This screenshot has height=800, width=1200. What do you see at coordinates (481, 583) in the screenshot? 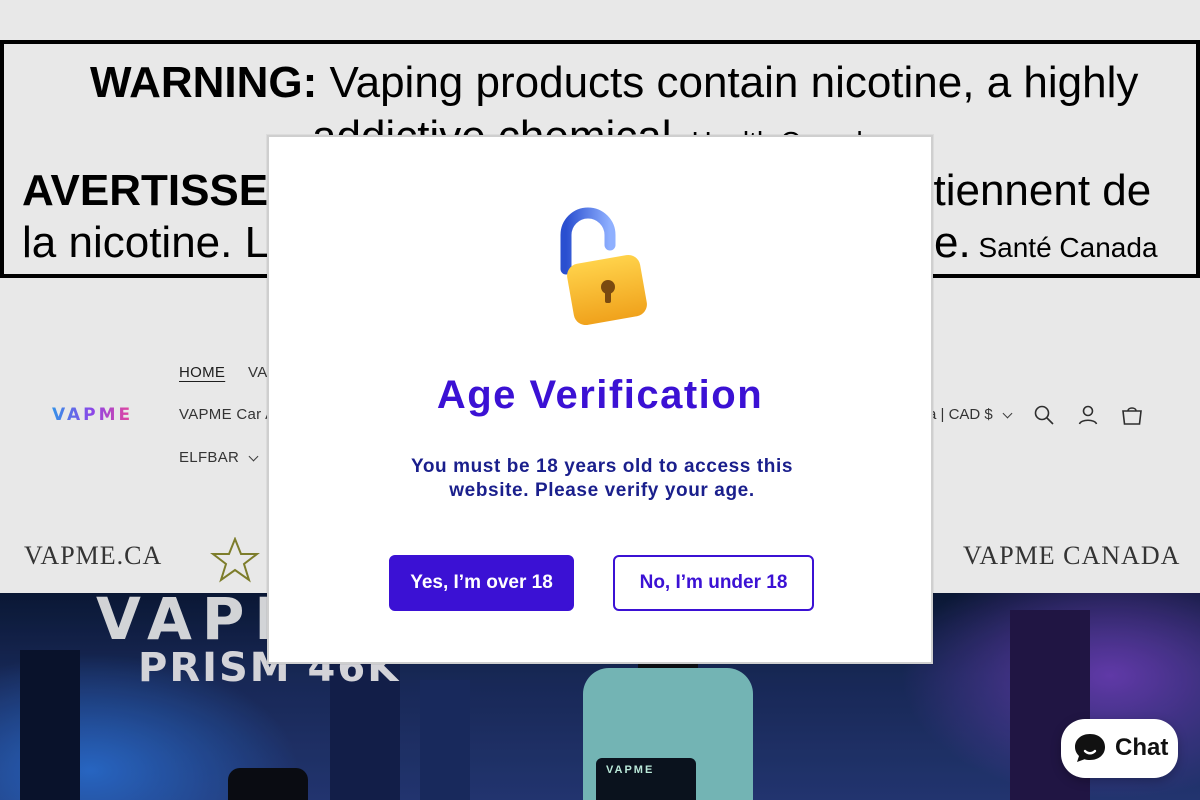
I see `confirm-over-18-button: Yes, I’m over 18` at bounding box center [481, 583].